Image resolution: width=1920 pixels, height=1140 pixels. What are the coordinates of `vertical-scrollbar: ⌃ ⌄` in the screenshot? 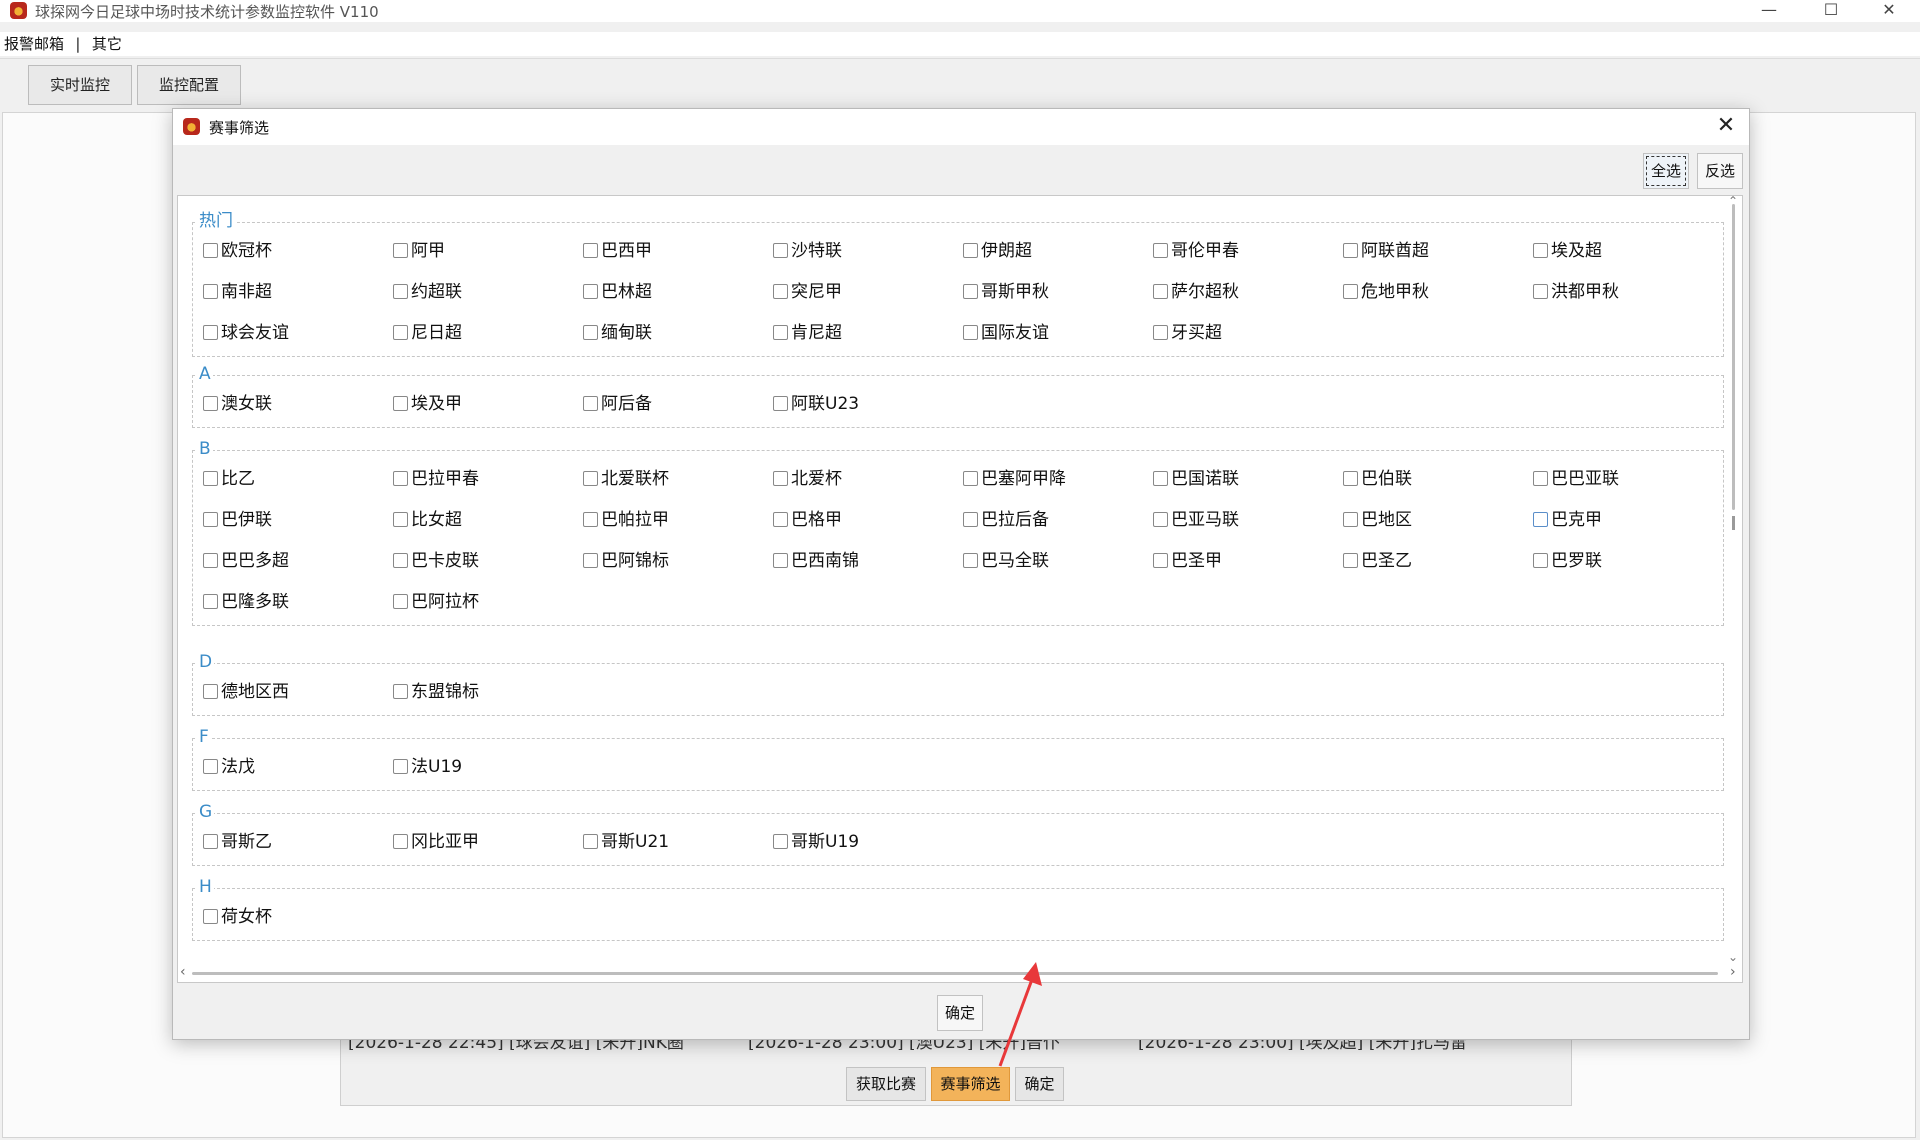 It's located at (1734, 581).